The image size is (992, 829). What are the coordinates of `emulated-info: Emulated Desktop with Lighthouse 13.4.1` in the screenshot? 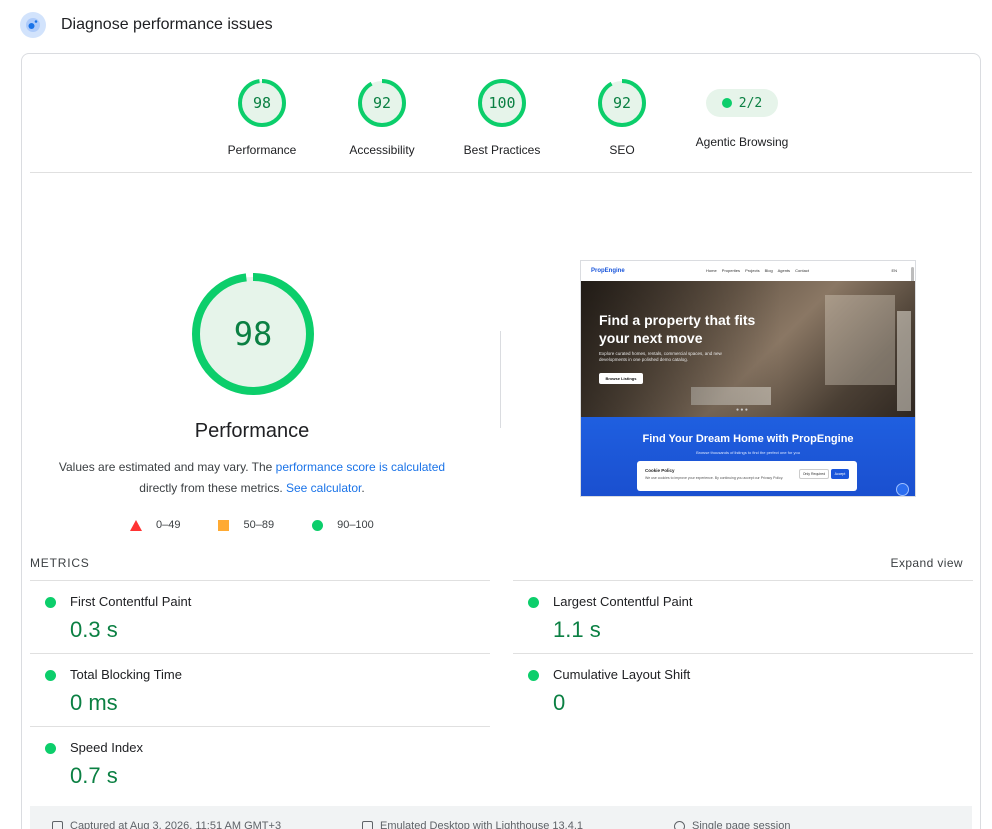 It's located at (472, 824).